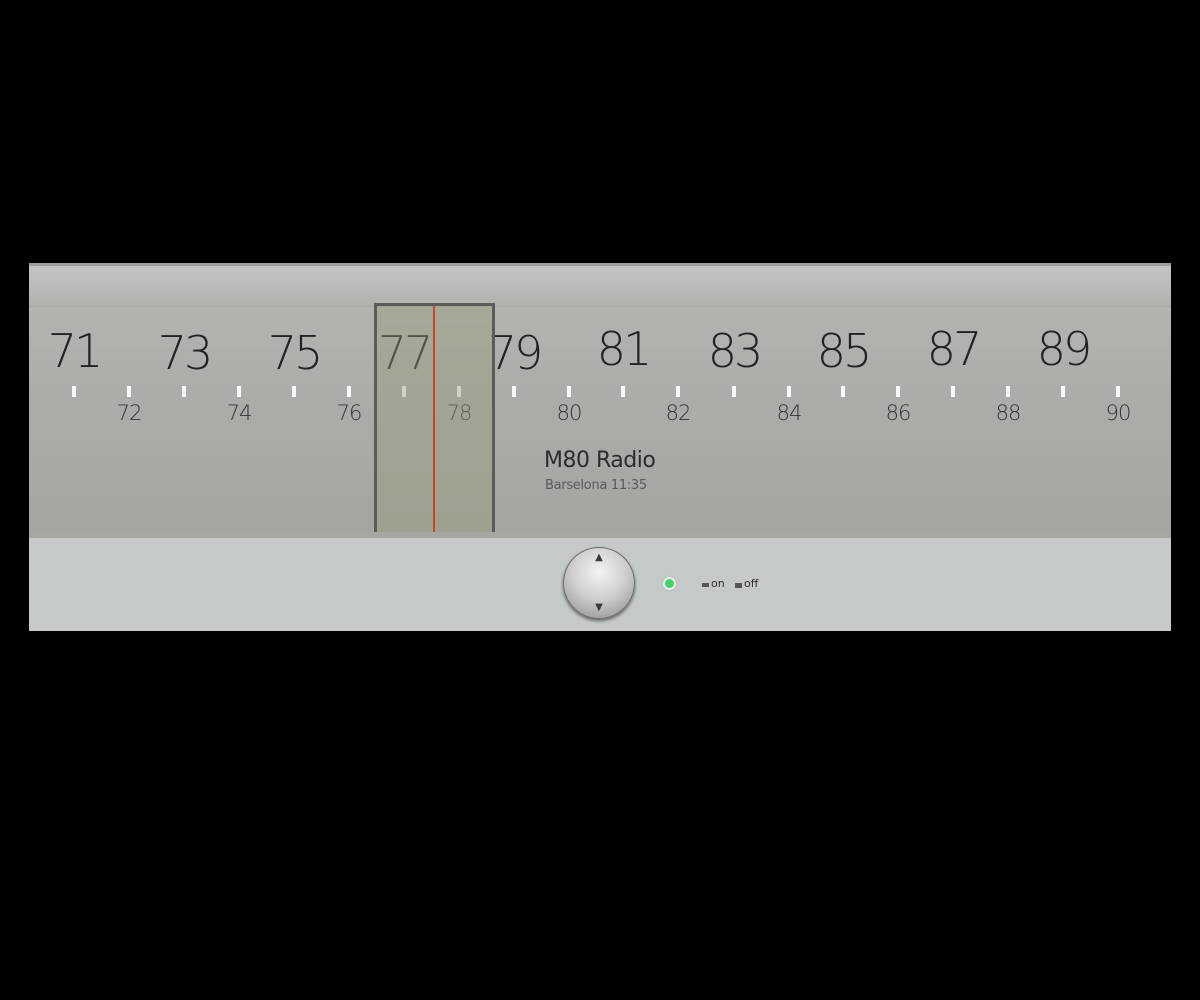  Describe the element at coordinates (1064, 349) in the screenshot. I see `frequency-label-major: 89` at that location.